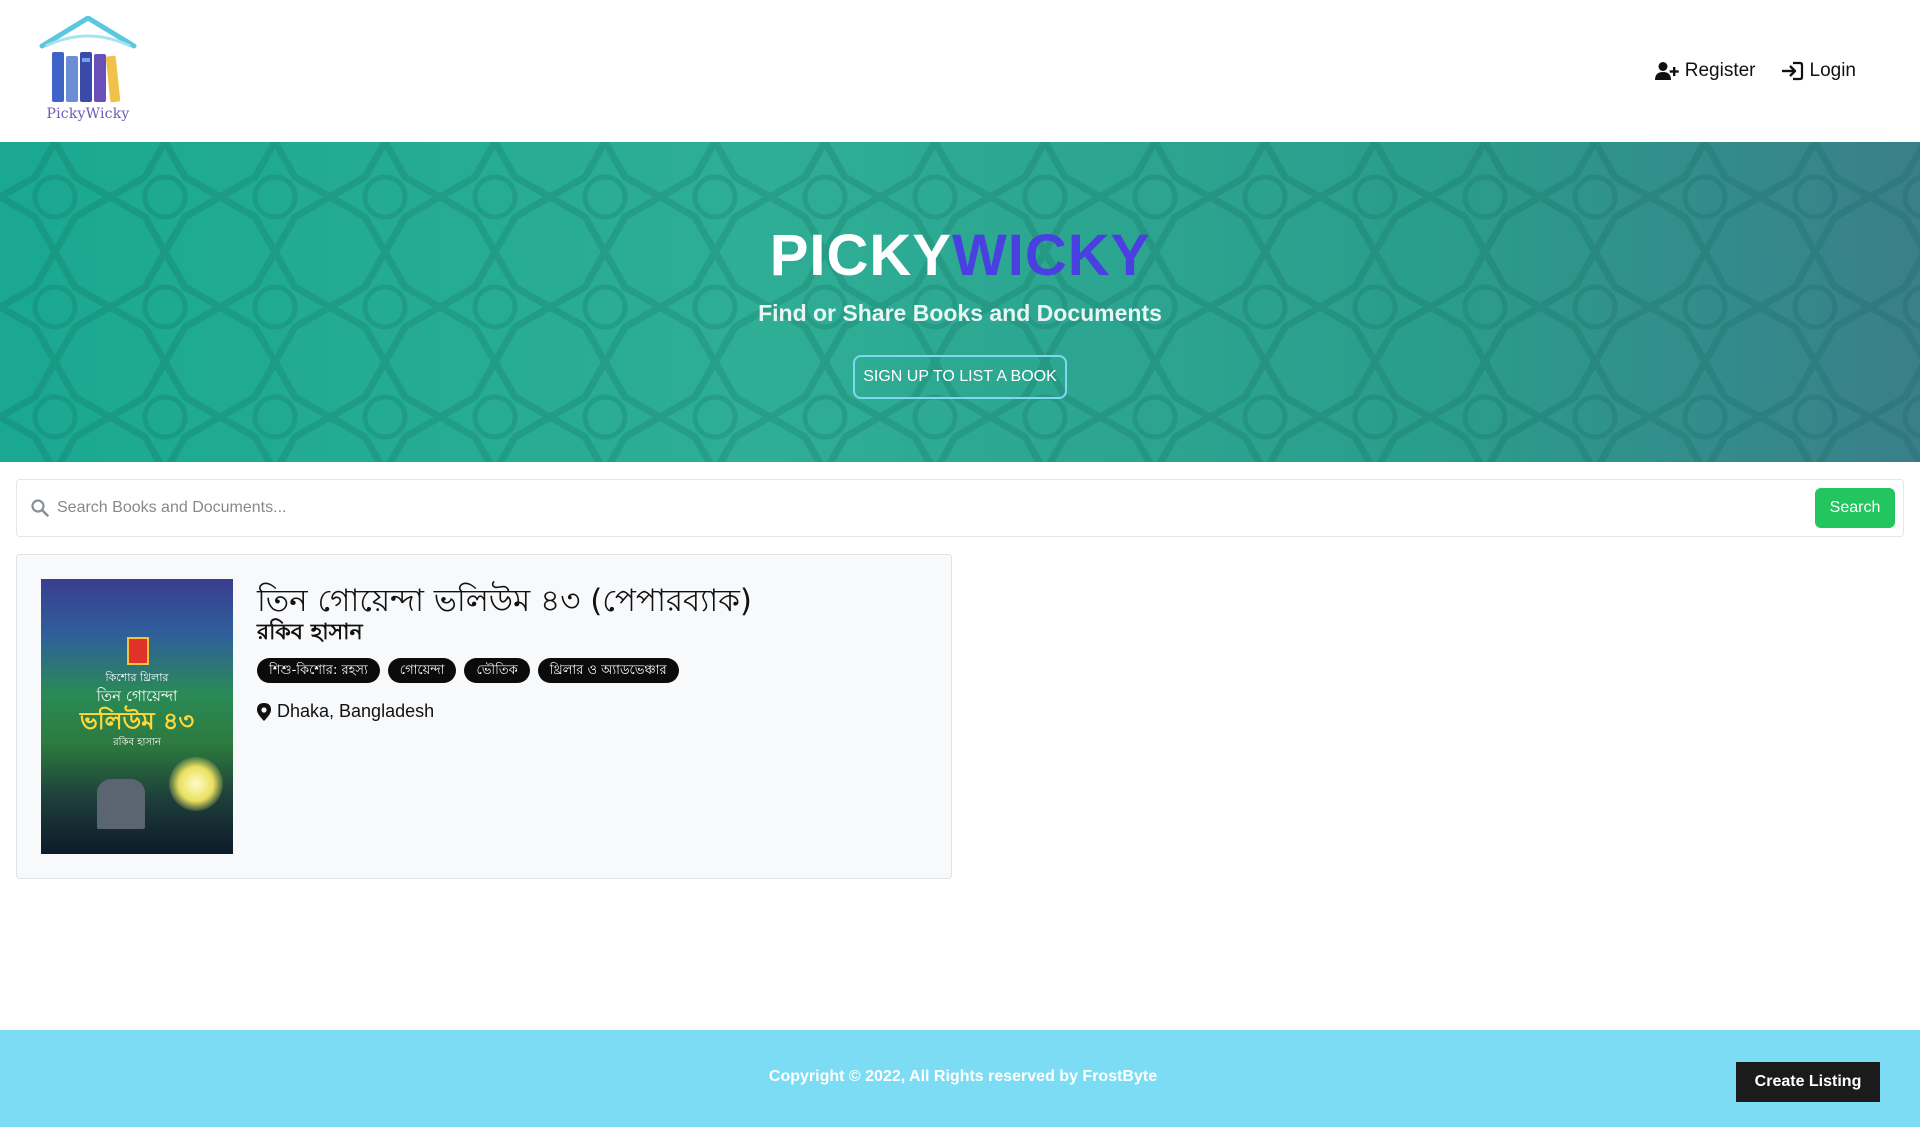 Image resolution: width=1920 pixels, height=1127 pixels. Describe the element at coordinates (937, 508) in the screenshot. I see `search-input` at that location.